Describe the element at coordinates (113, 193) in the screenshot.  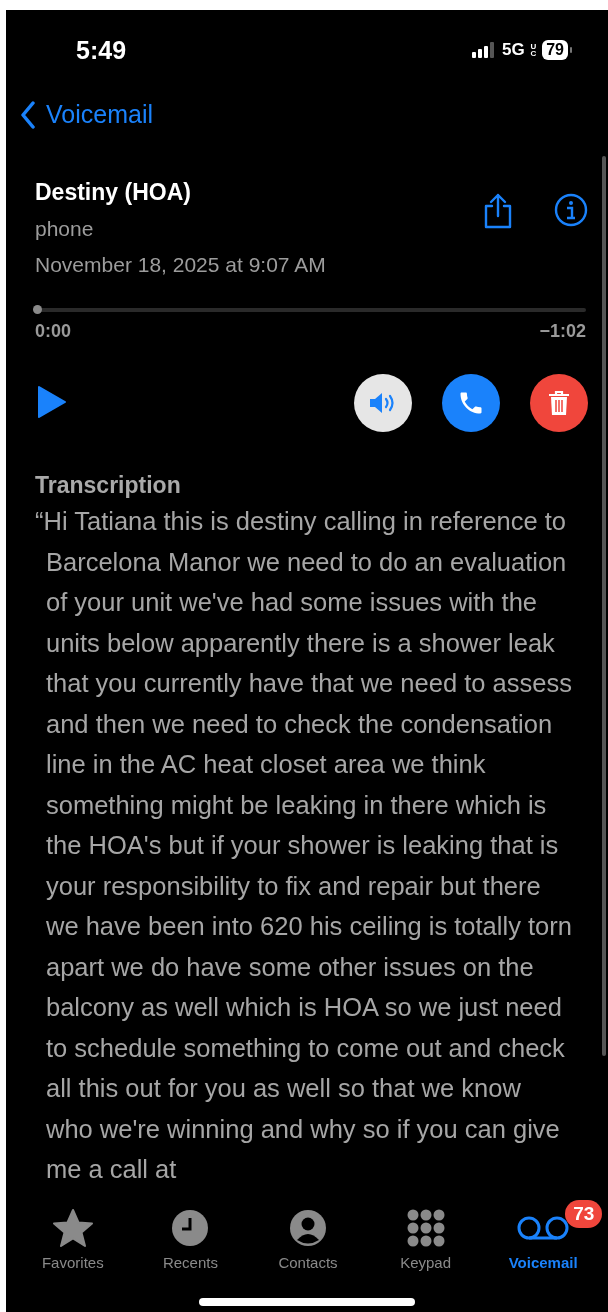
I see `caller-name: Destiny (HOA)` at that location.